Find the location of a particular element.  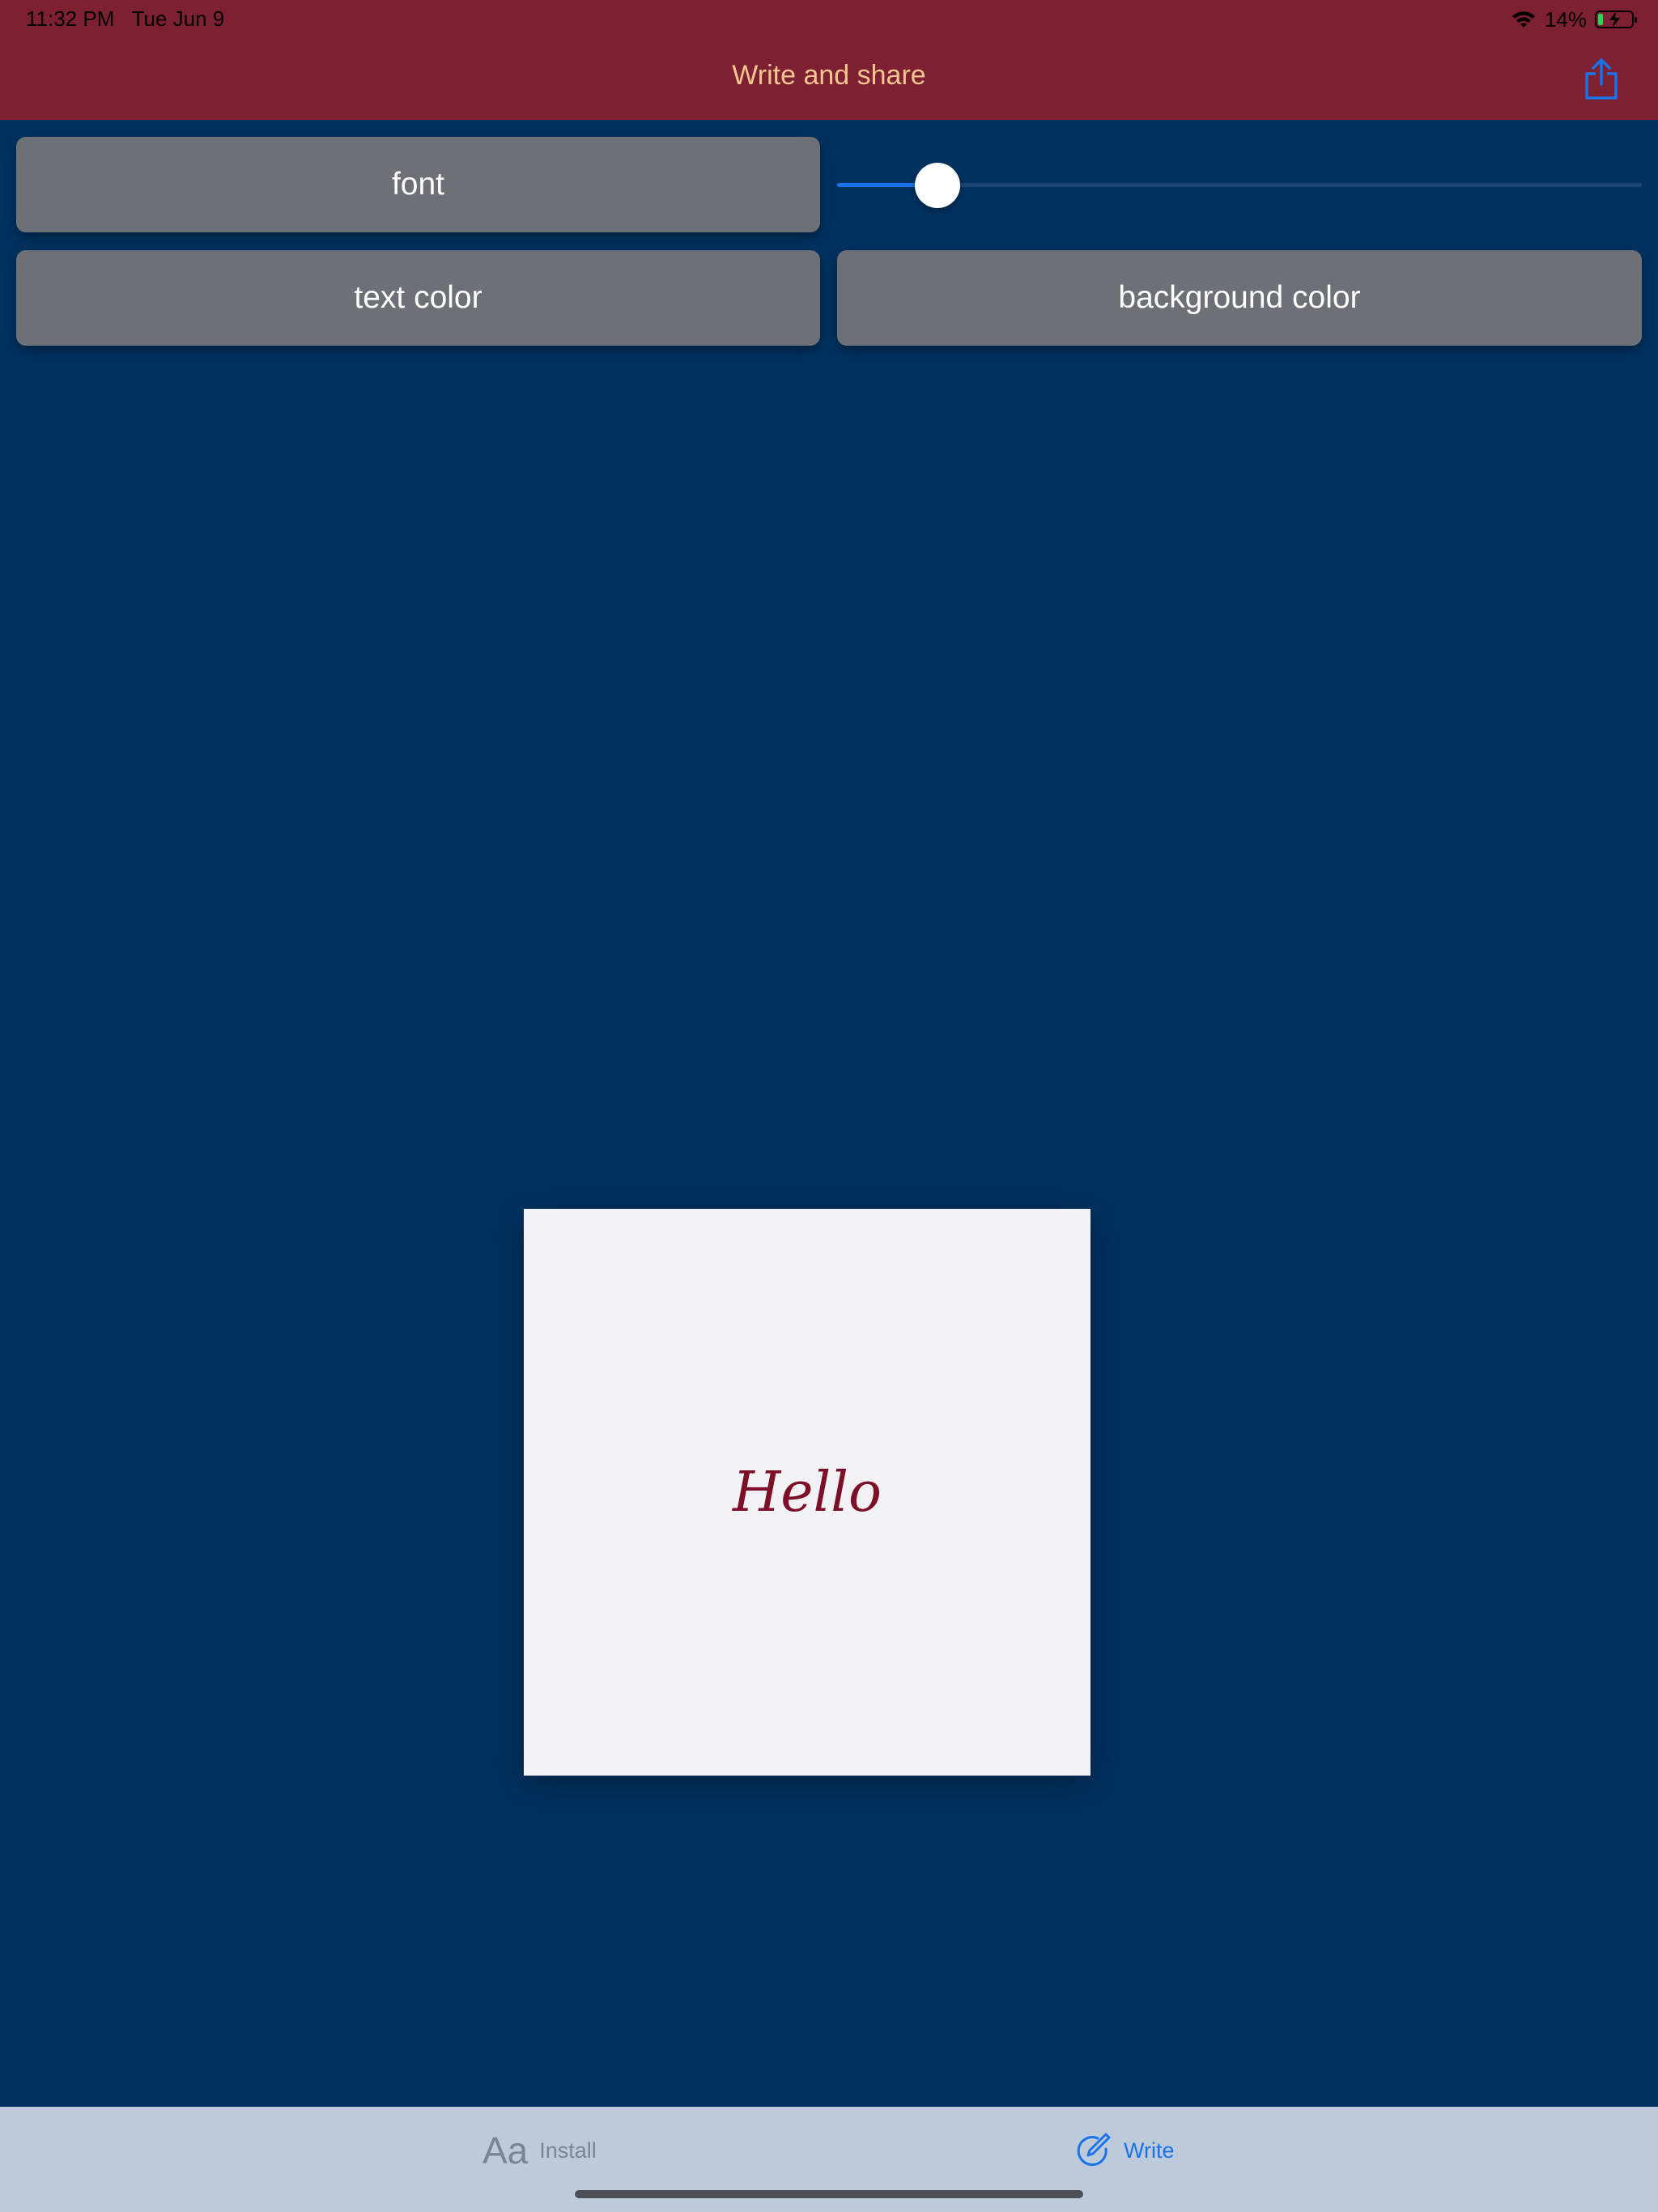

write-icon is located at coordinates (1094, 2150).